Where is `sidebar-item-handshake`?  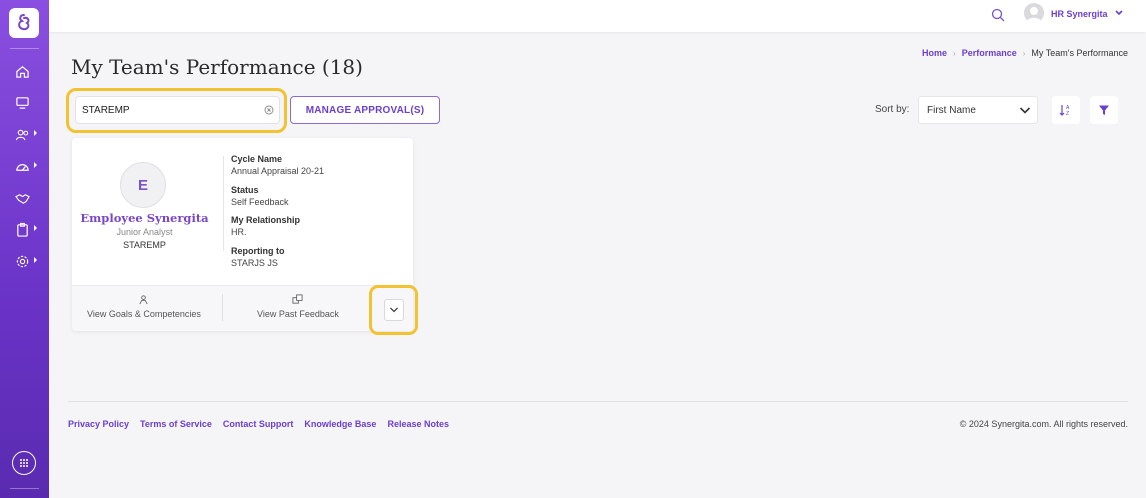
sidebar-item-handshake is located at coordinates (26, 198).